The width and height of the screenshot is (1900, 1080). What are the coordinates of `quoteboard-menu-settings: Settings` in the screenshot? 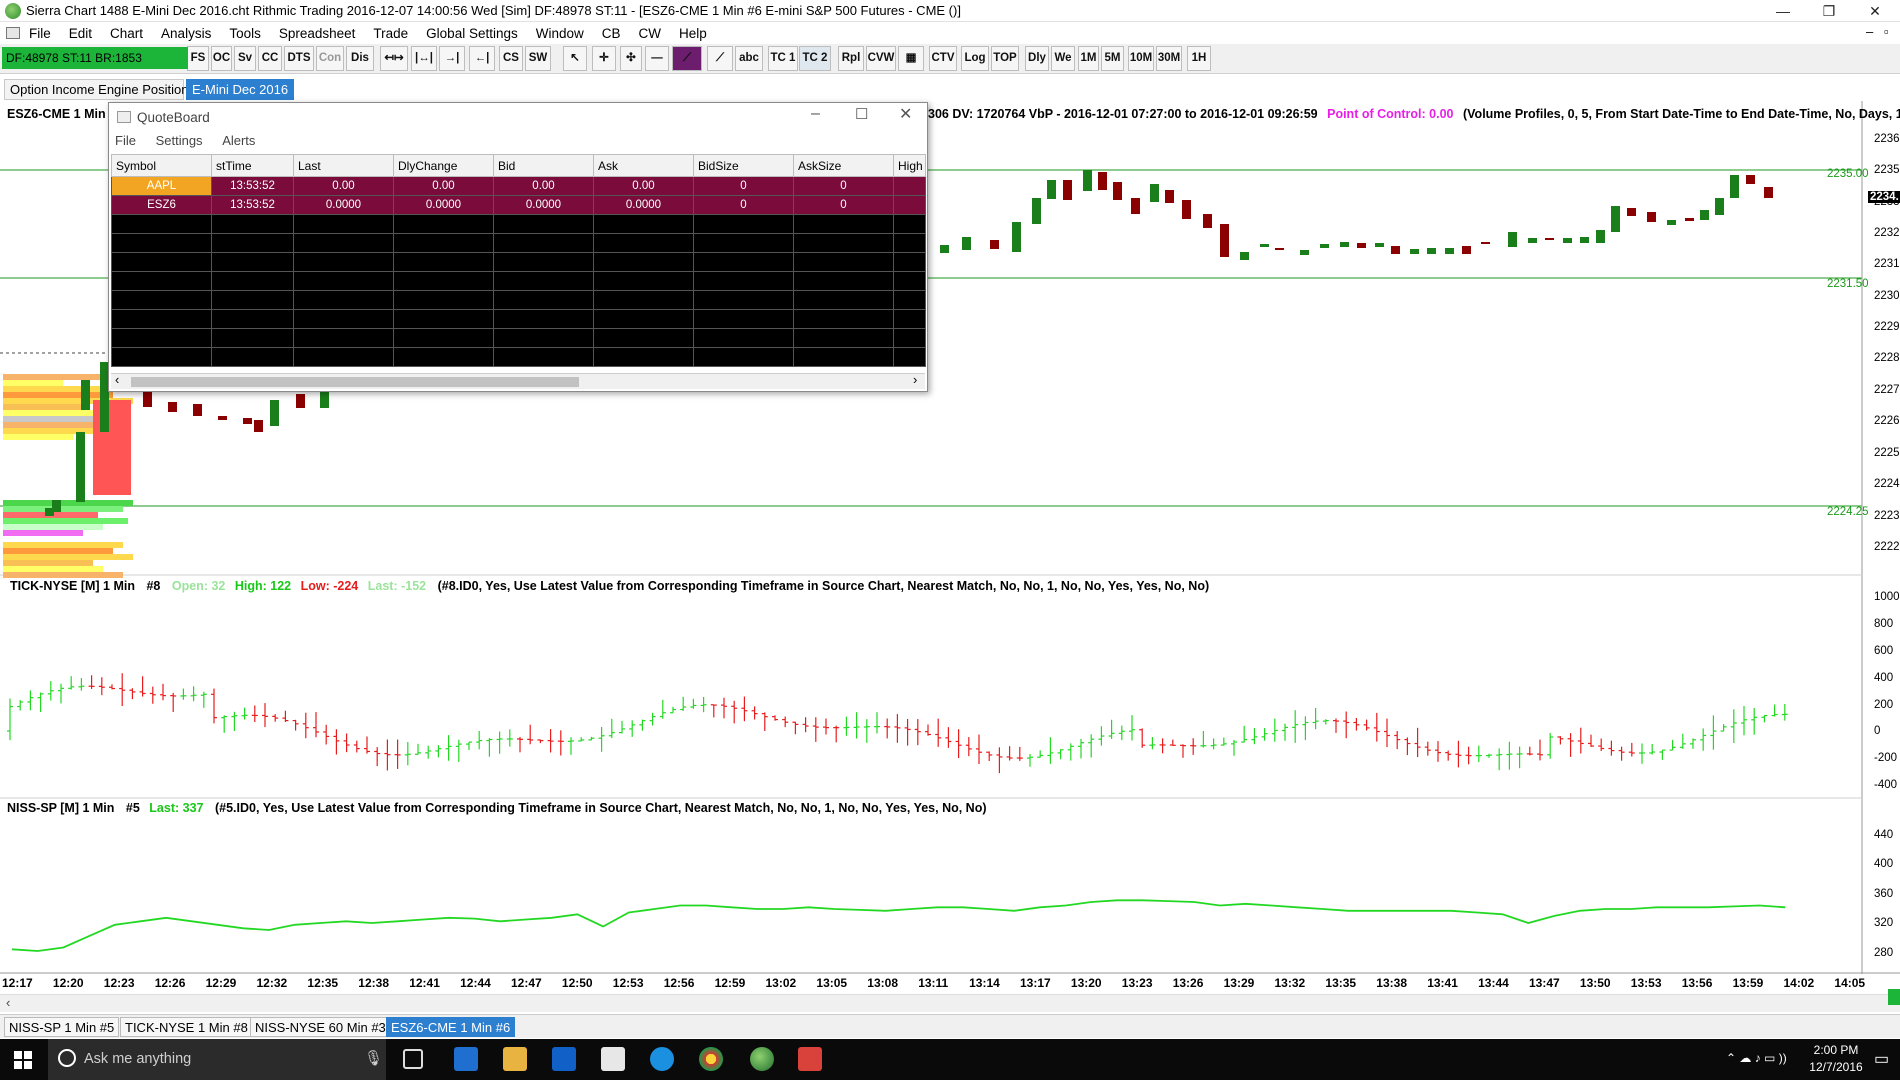 It's located at (179, 140).